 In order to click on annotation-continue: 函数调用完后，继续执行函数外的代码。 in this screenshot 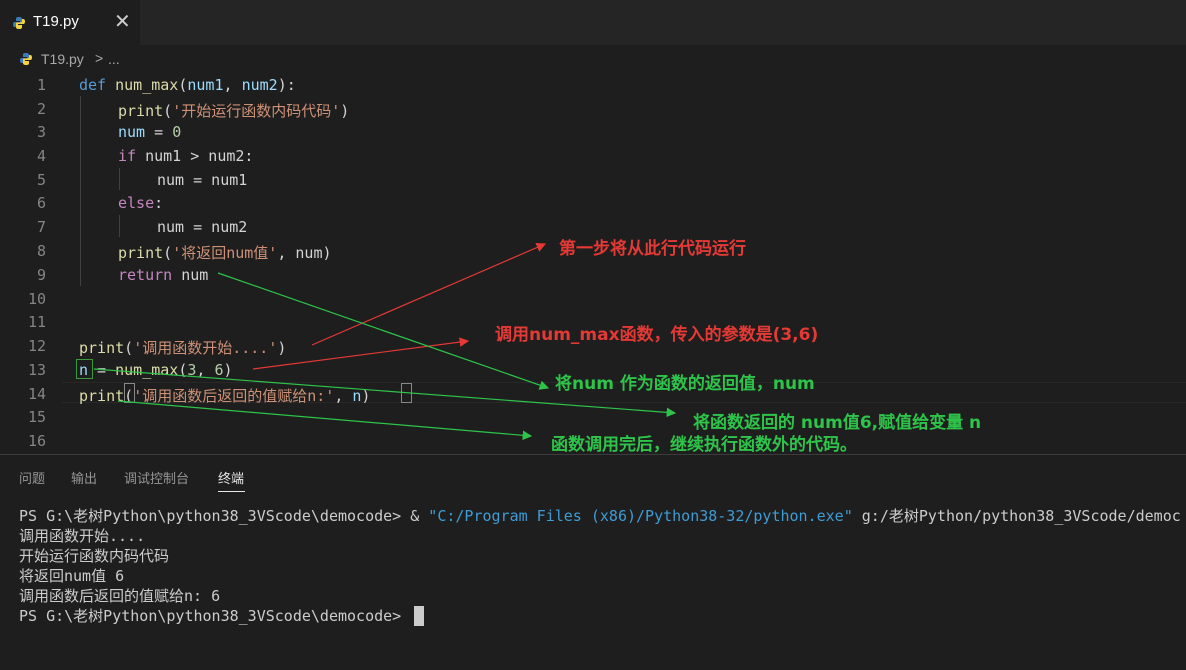, I will do `click(704, 445)`.